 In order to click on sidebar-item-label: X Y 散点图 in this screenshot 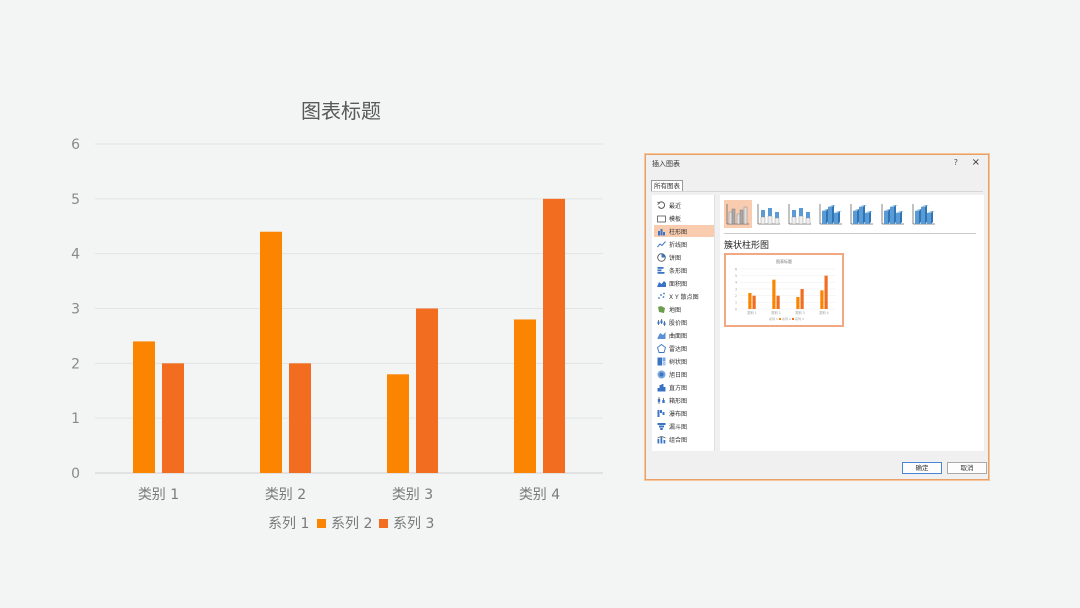, I will do `click(684, 297)`.